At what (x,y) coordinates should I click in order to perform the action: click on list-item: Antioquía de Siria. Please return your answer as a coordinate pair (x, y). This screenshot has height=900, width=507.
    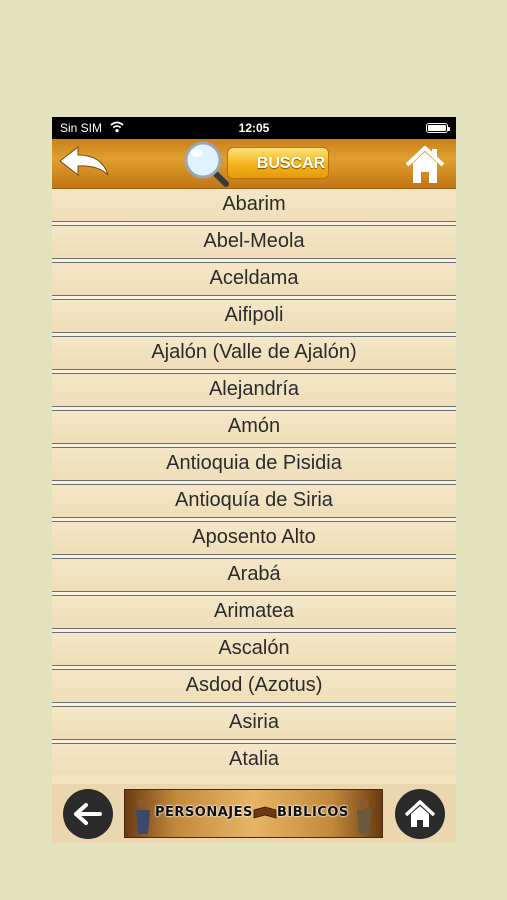
    Looking at the image, I should click on (254, 503).